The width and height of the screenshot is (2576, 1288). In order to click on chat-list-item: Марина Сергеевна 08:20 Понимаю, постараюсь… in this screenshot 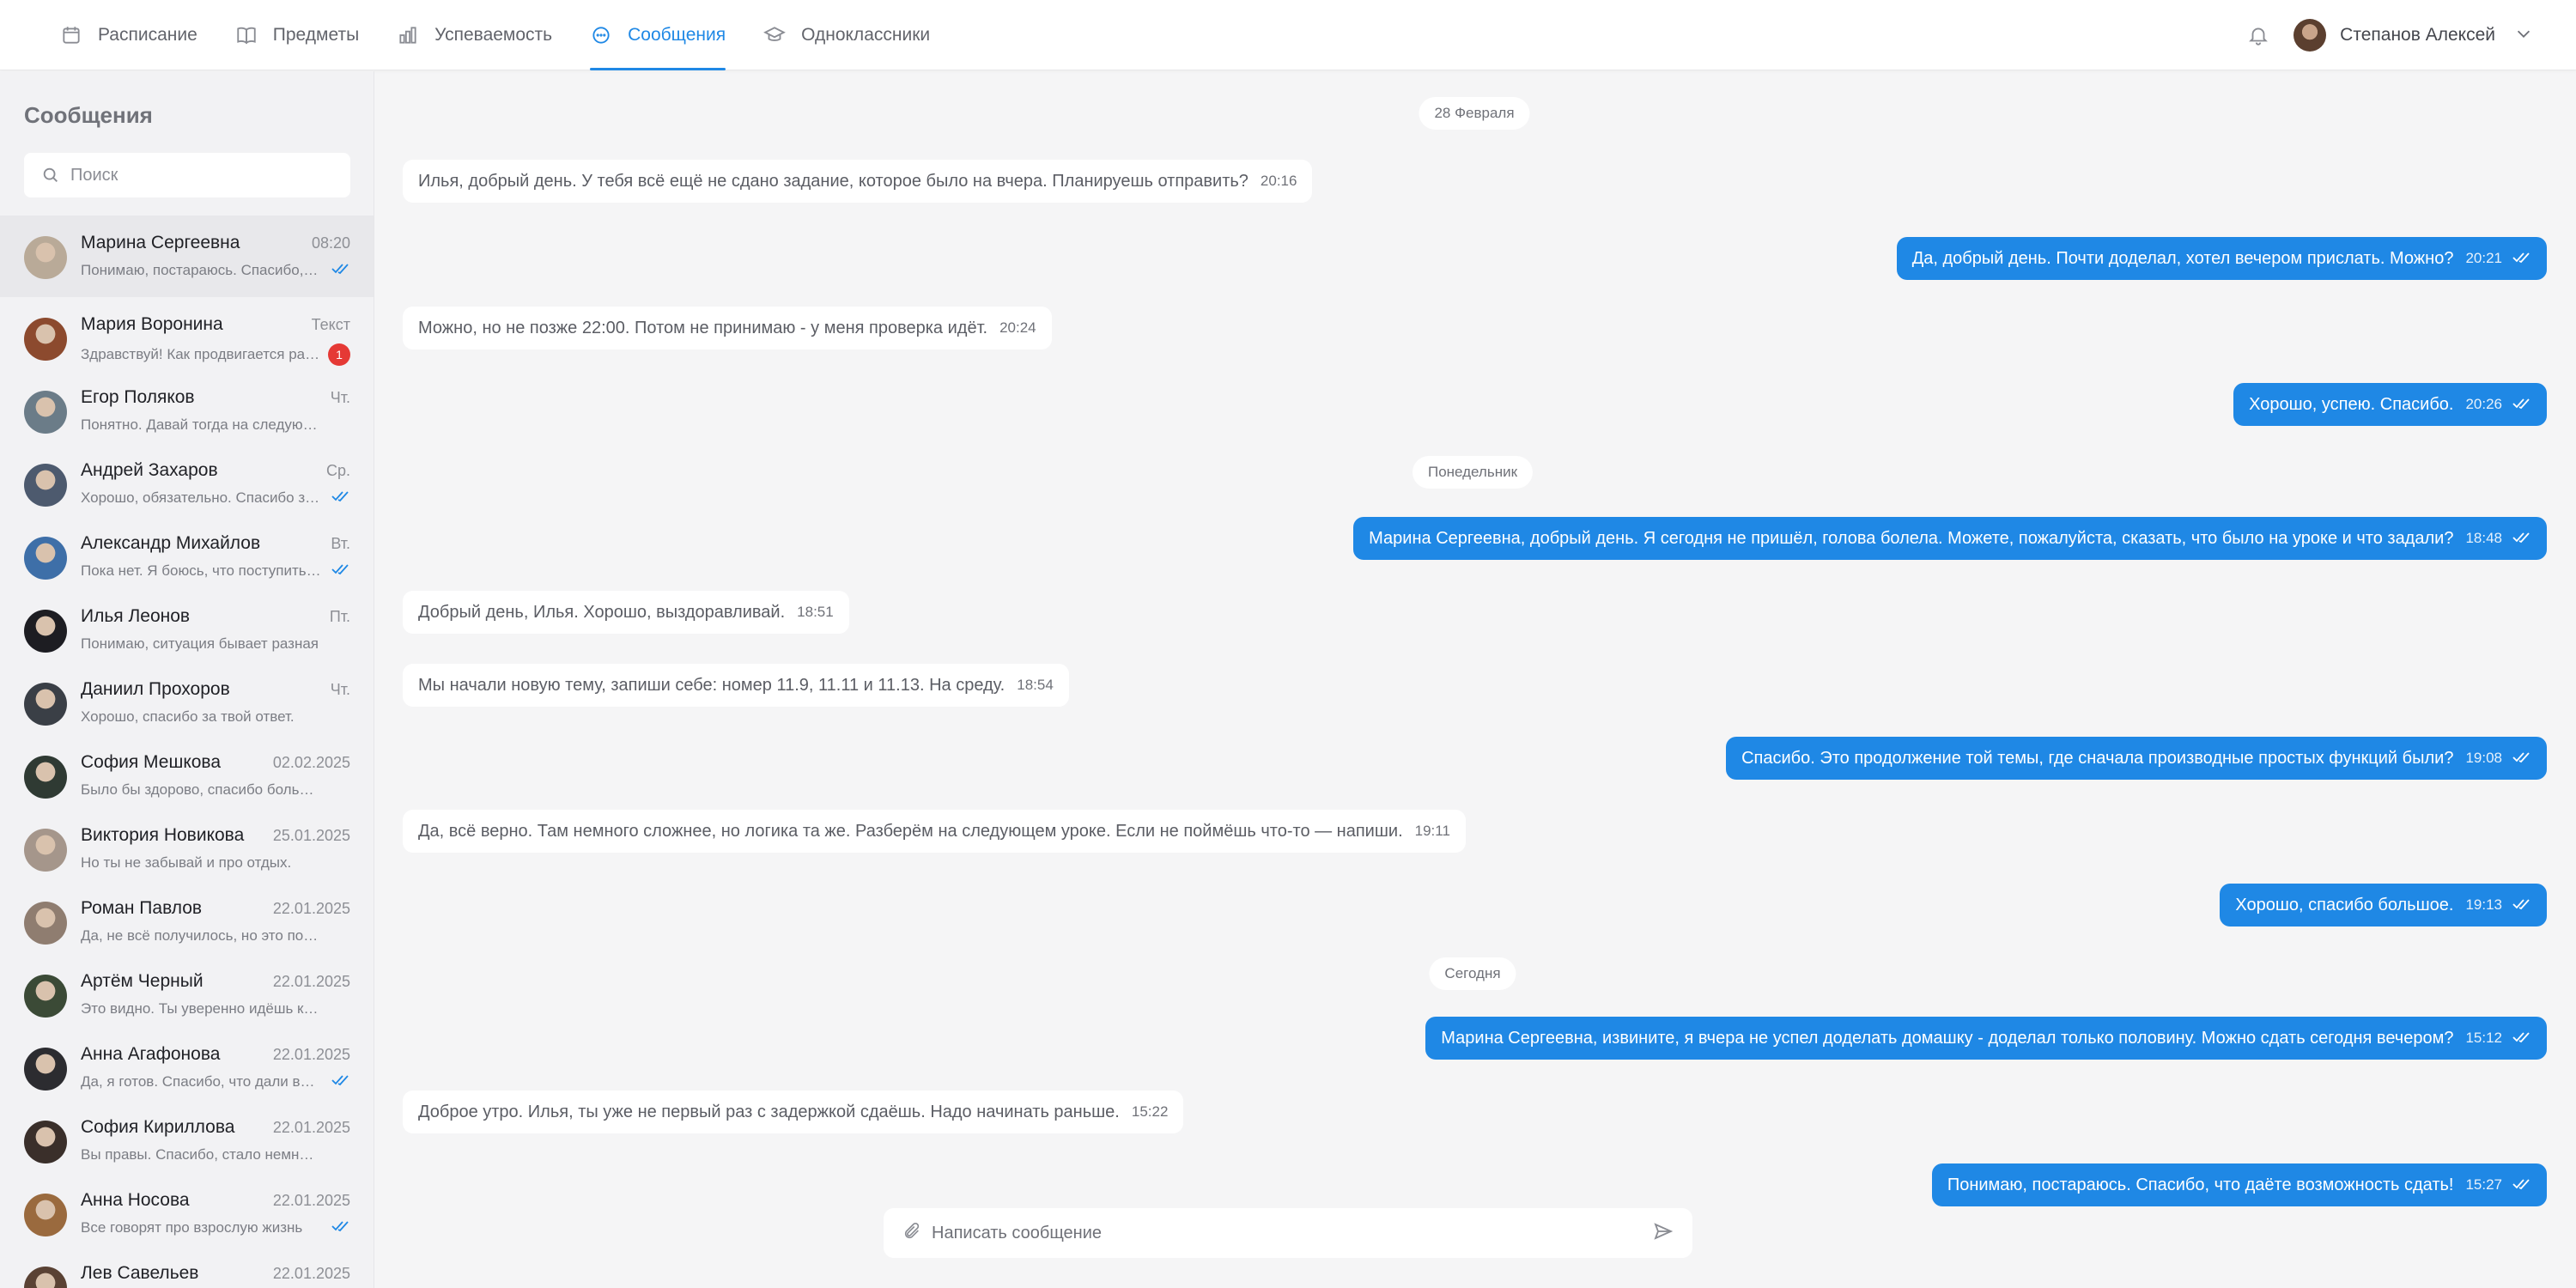, I will do `click(187, 257)`.